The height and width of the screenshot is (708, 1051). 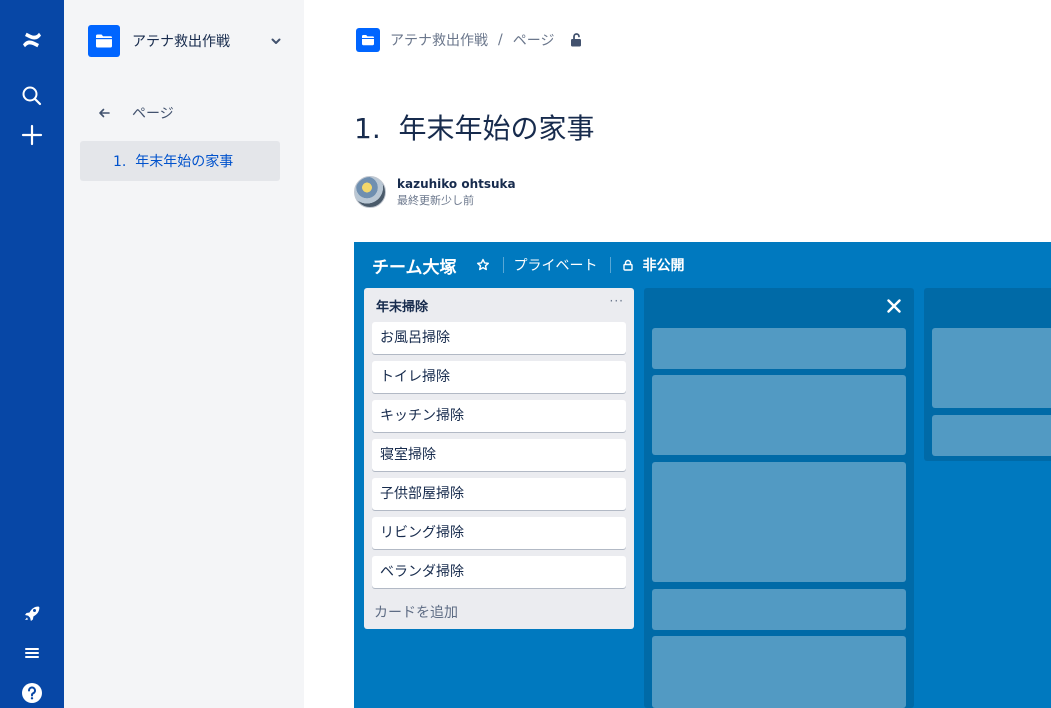 I want to click on back-to-pages: ページ, so click(x=135, y=113).